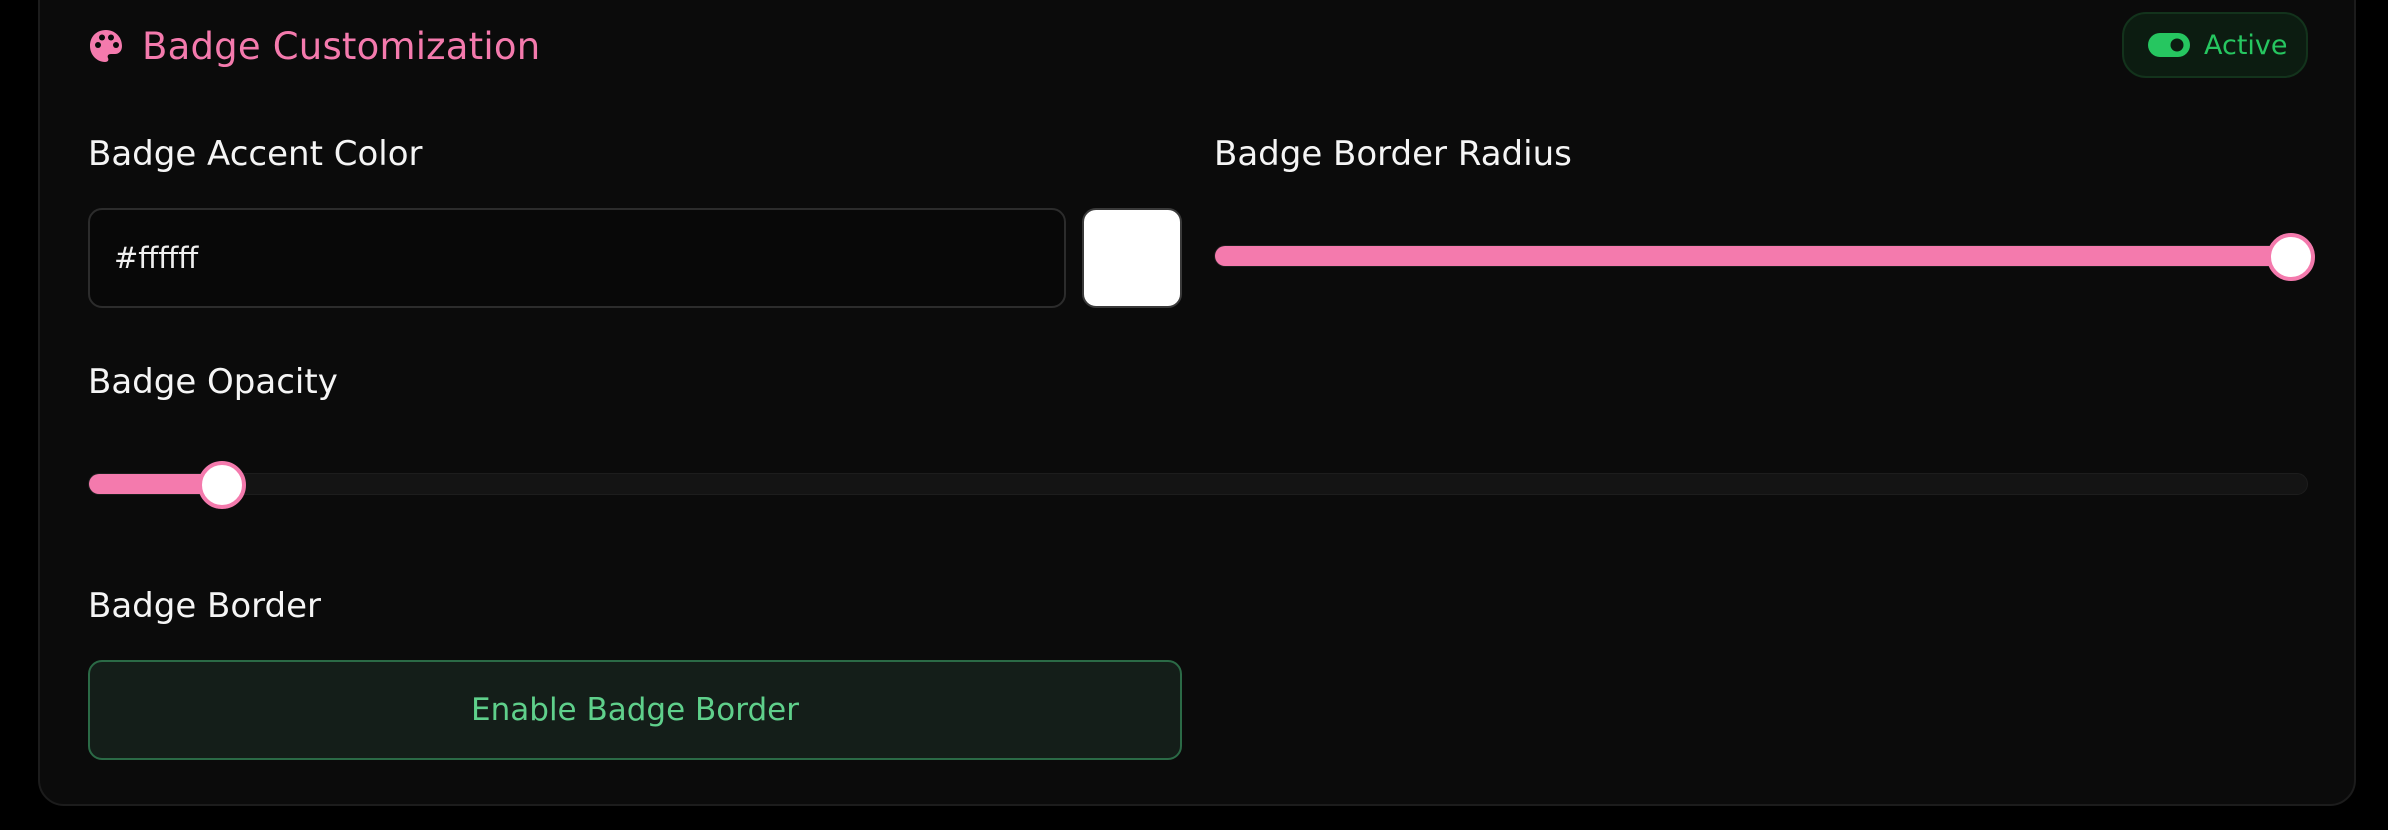 The height and width of the screenshot is (830, 2388). What do you see at coordinates (255, 154) in the screenshot?
I see `accent-color-label: Badge Accent Color` at bounding box center [255, 154].